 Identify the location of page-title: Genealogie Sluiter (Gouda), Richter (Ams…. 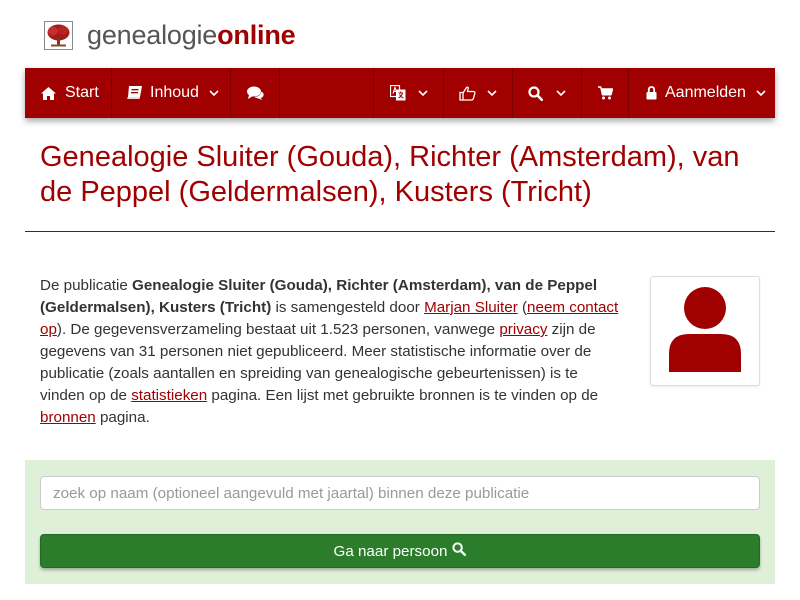
(390, 174).